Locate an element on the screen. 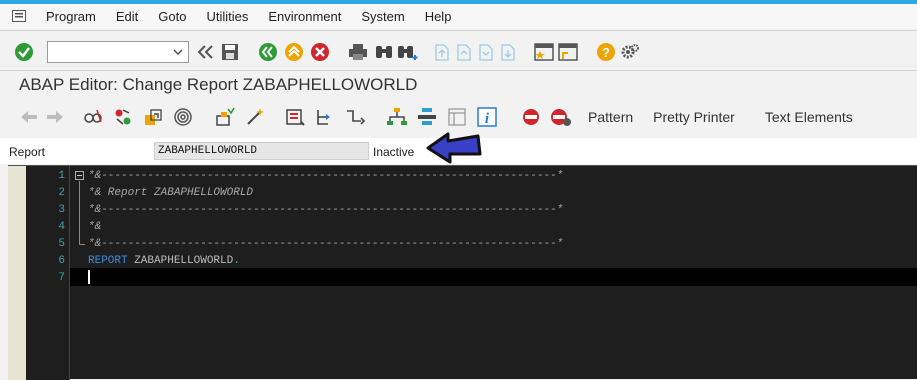 The image size is (917, 380). active-inactive-icon is located at coordinates (153, 117).